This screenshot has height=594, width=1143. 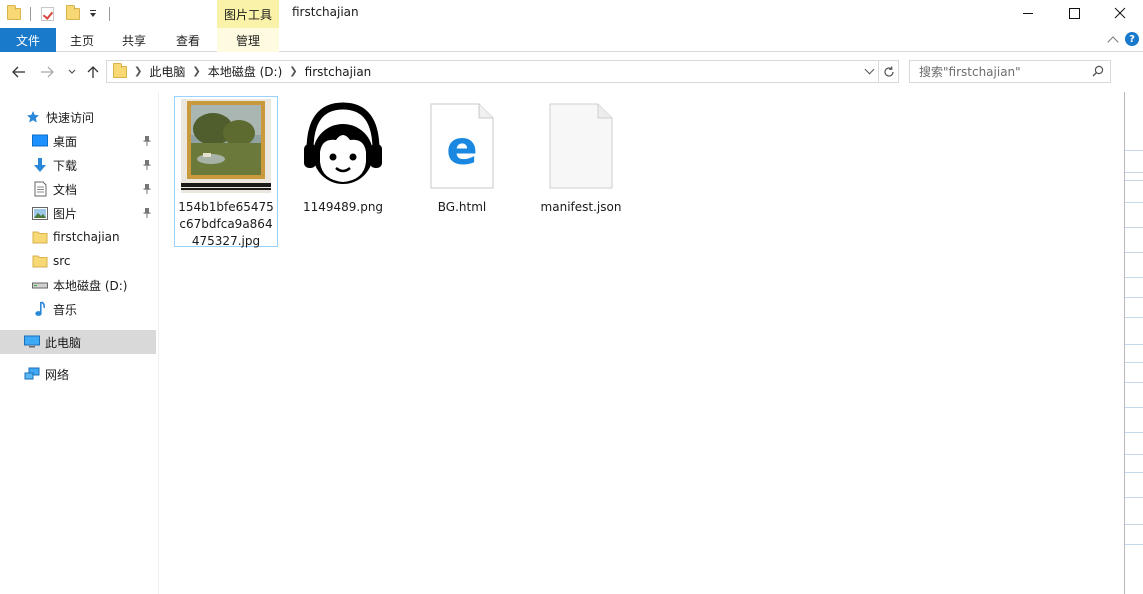 What do you see at coordinates (226, 207) in the screenshot?
I see `file-name-line: 154b1bfe65475` at bounding box center [226, 207].